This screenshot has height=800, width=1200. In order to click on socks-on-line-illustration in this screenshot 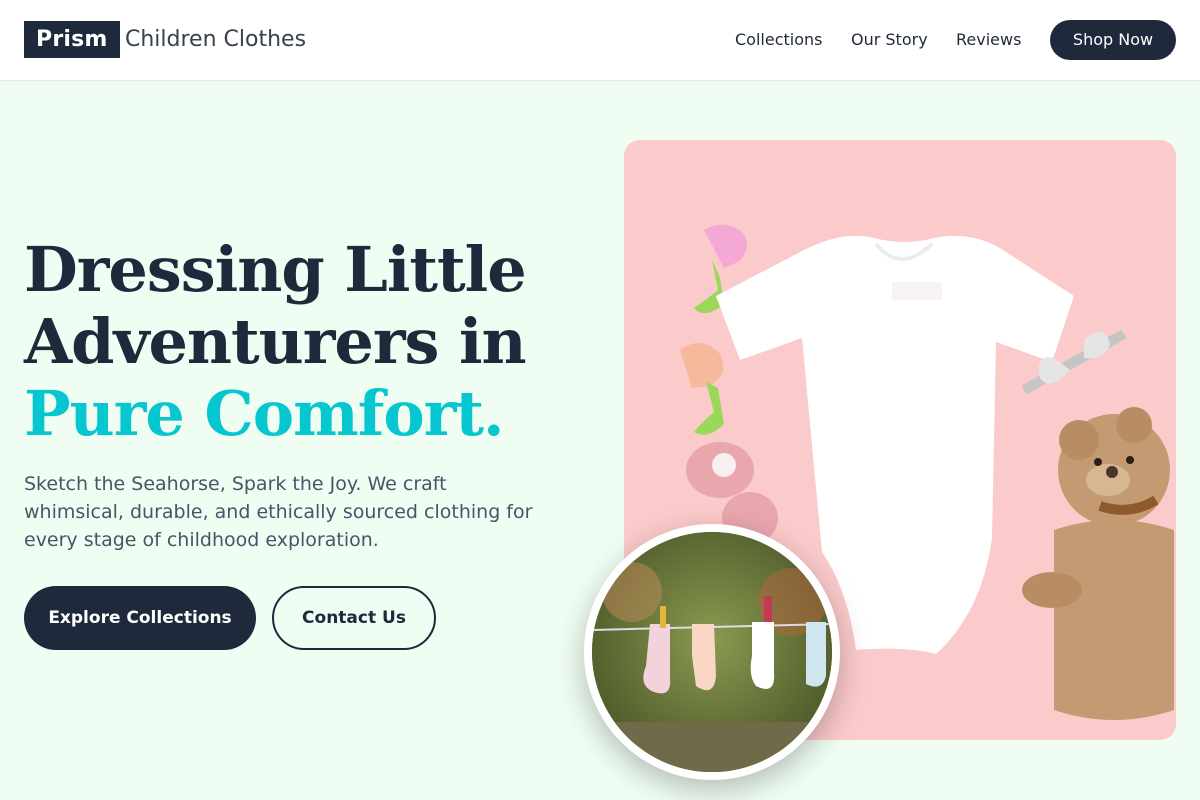, I will do `click(712, 652)`.